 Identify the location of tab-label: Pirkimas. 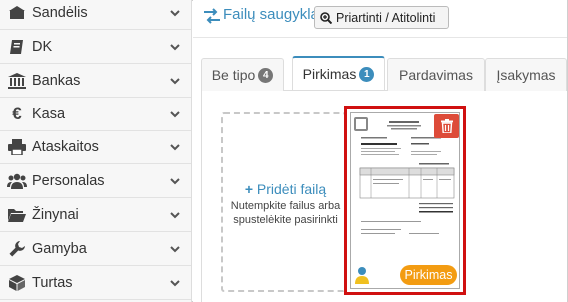
(329, 74).